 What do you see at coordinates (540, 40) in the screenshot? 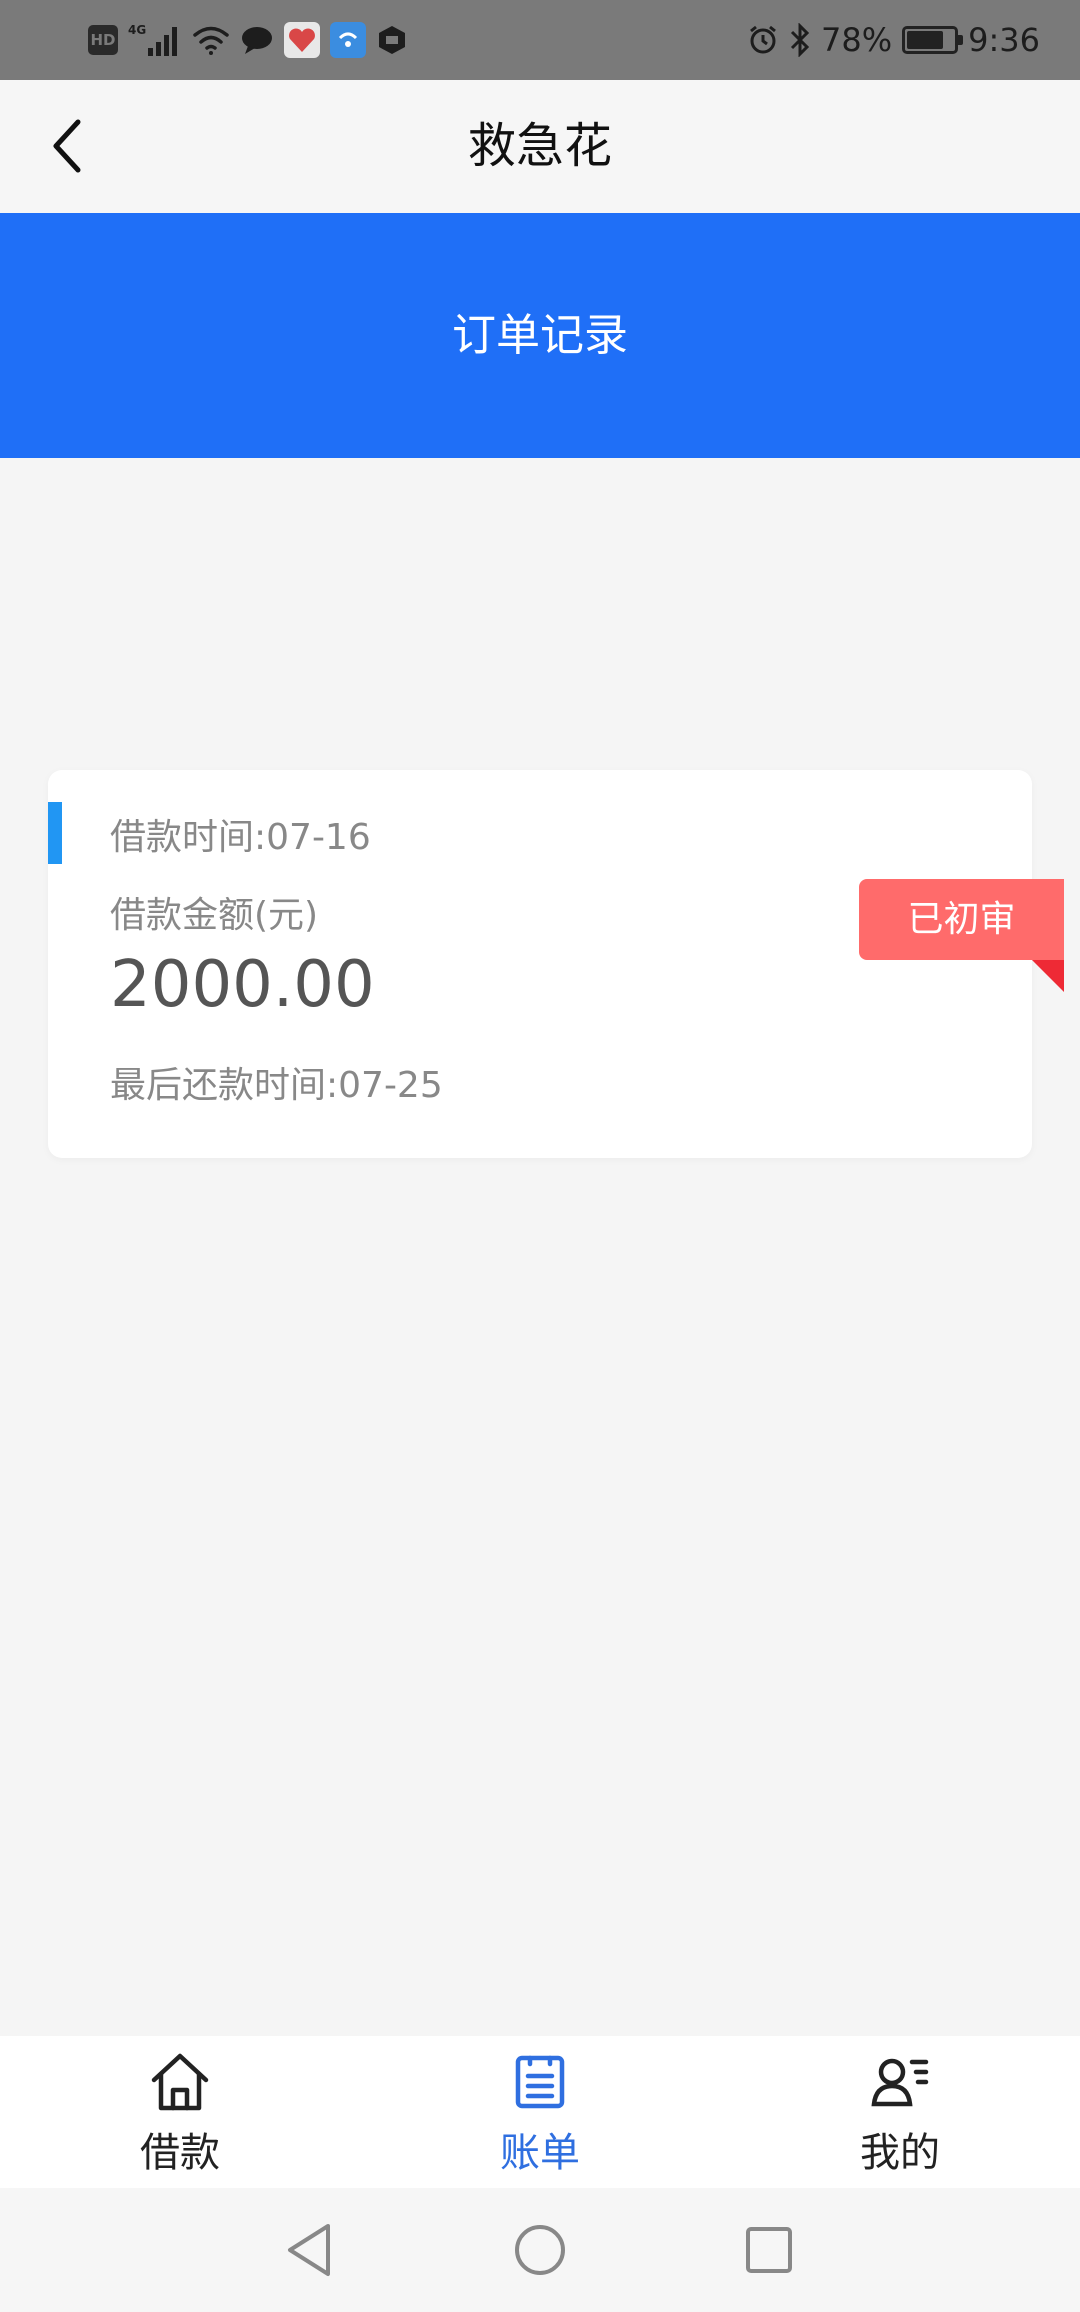
I see `status-bar: HD 4G 78% 9:36` at bounding box center [540, 40].